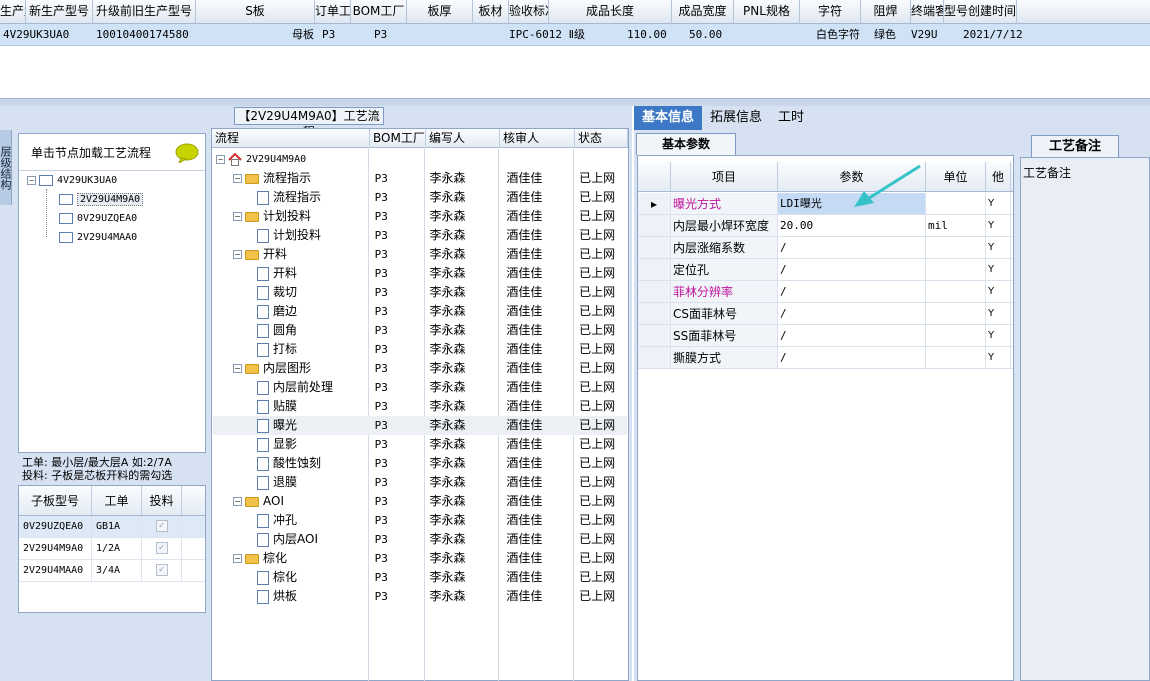 The width and height of the screenshot is (1150, 681). Describe the element at coordinates (13, 12) in the screenshot. I see `col-header: 生产型号` at that location.